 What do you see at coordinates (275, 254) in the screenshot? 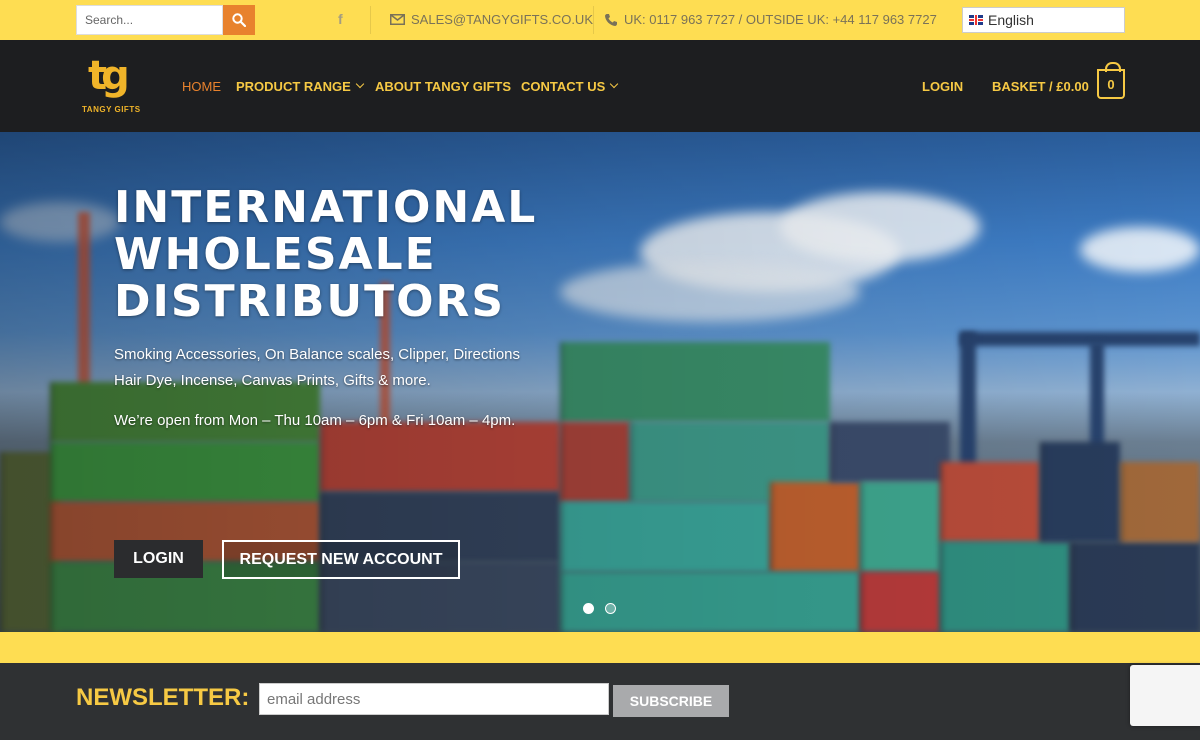
I see `hero-title-line: WHOLESALE` at bounding box center [275, 254].